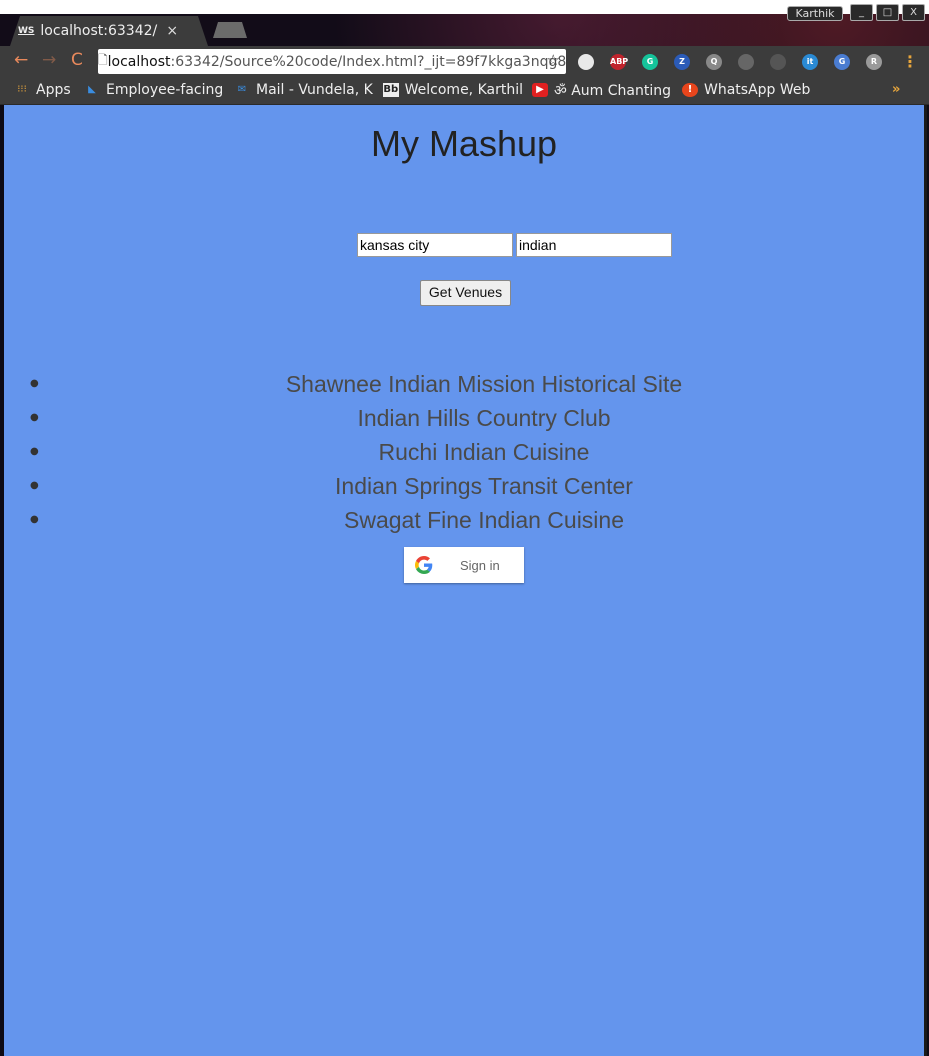  What do you see at coordinates (540, 90) in the screenshot?
I see `youtube-icon: ▶` at bounding box center [540, 90].